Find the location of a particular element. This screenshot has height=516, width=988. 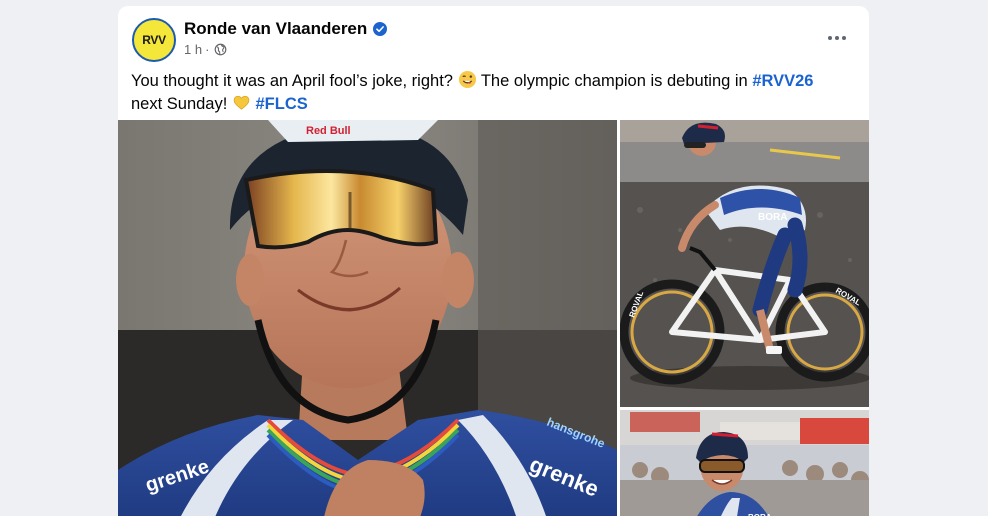

yellow-heart-emoji-icon is located at coordinates (241, 102).